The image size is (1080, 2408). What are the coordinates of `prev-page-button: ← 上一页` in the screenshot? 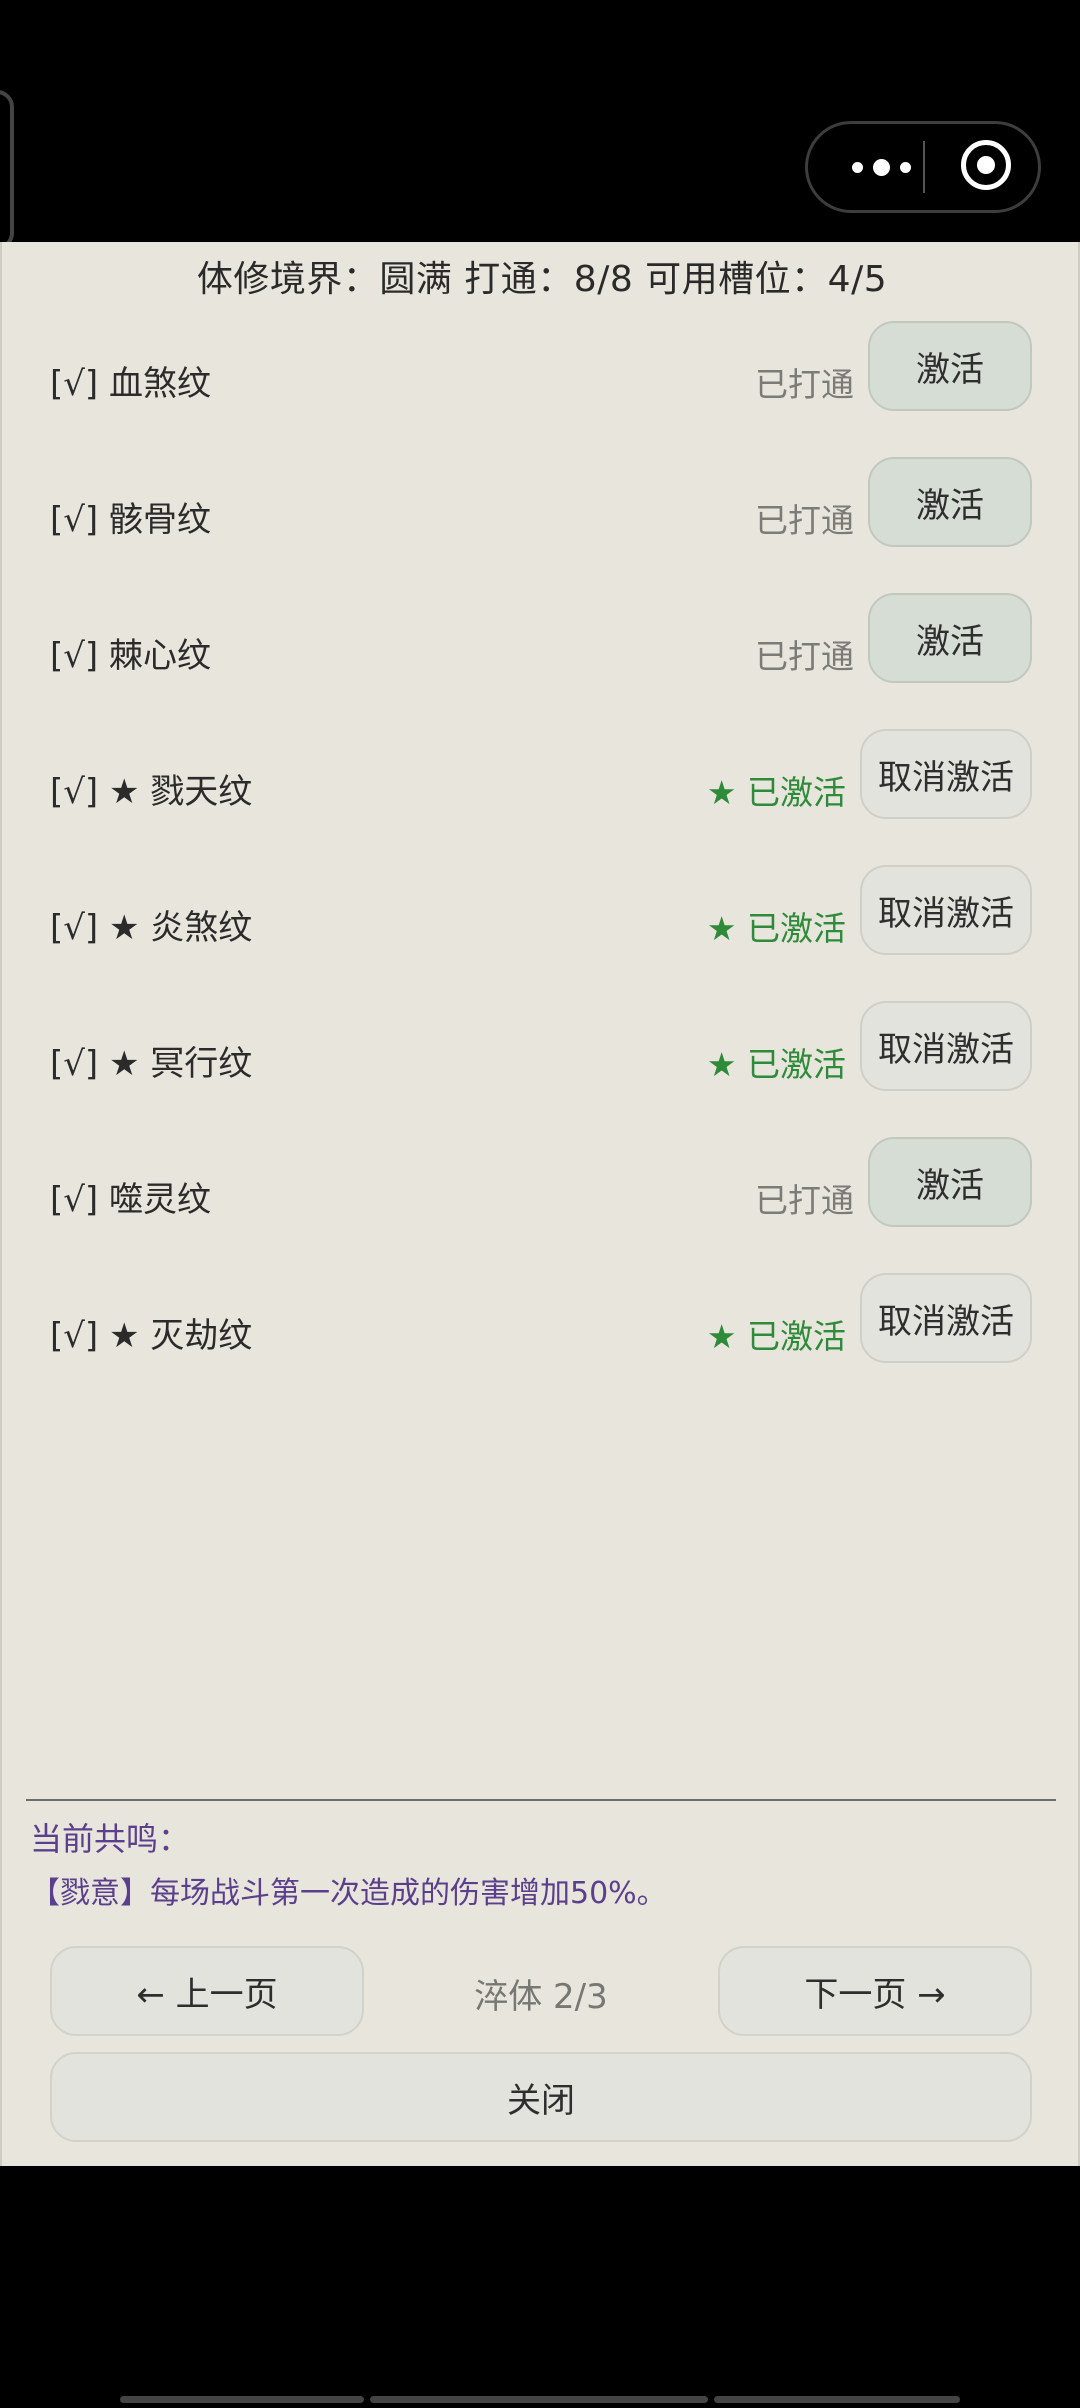 It's located at (207, 1991).